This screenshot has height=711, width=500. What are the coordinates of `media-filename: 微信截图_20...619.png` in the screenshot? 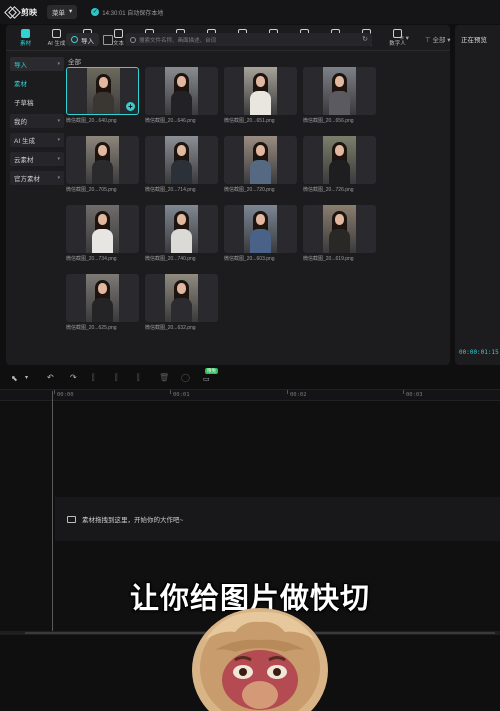 It's located at (328, 259).